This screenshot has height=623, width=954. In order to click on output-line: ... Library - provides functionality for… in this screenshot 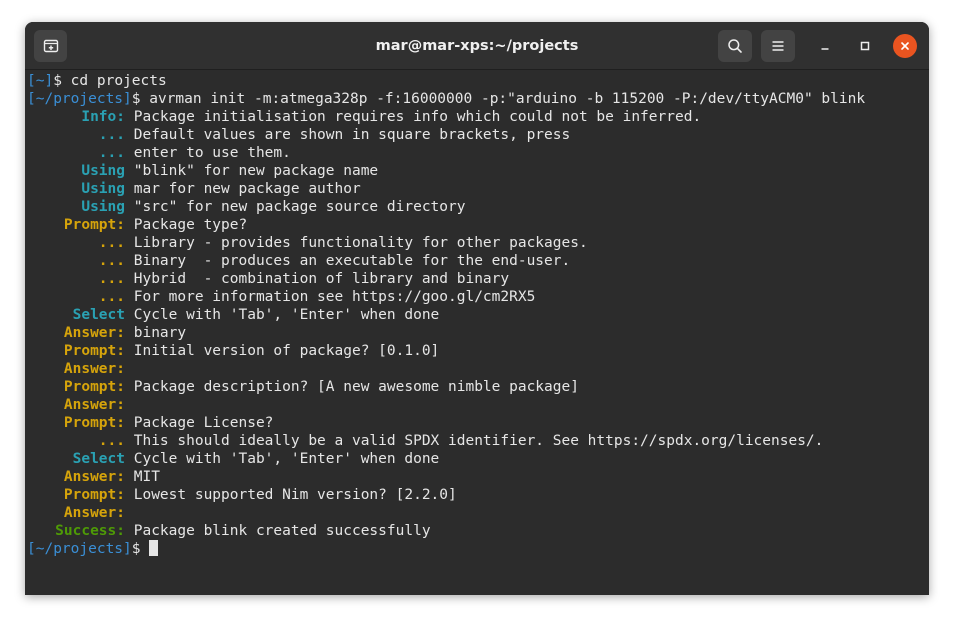, I will do `click(446, 243)`.